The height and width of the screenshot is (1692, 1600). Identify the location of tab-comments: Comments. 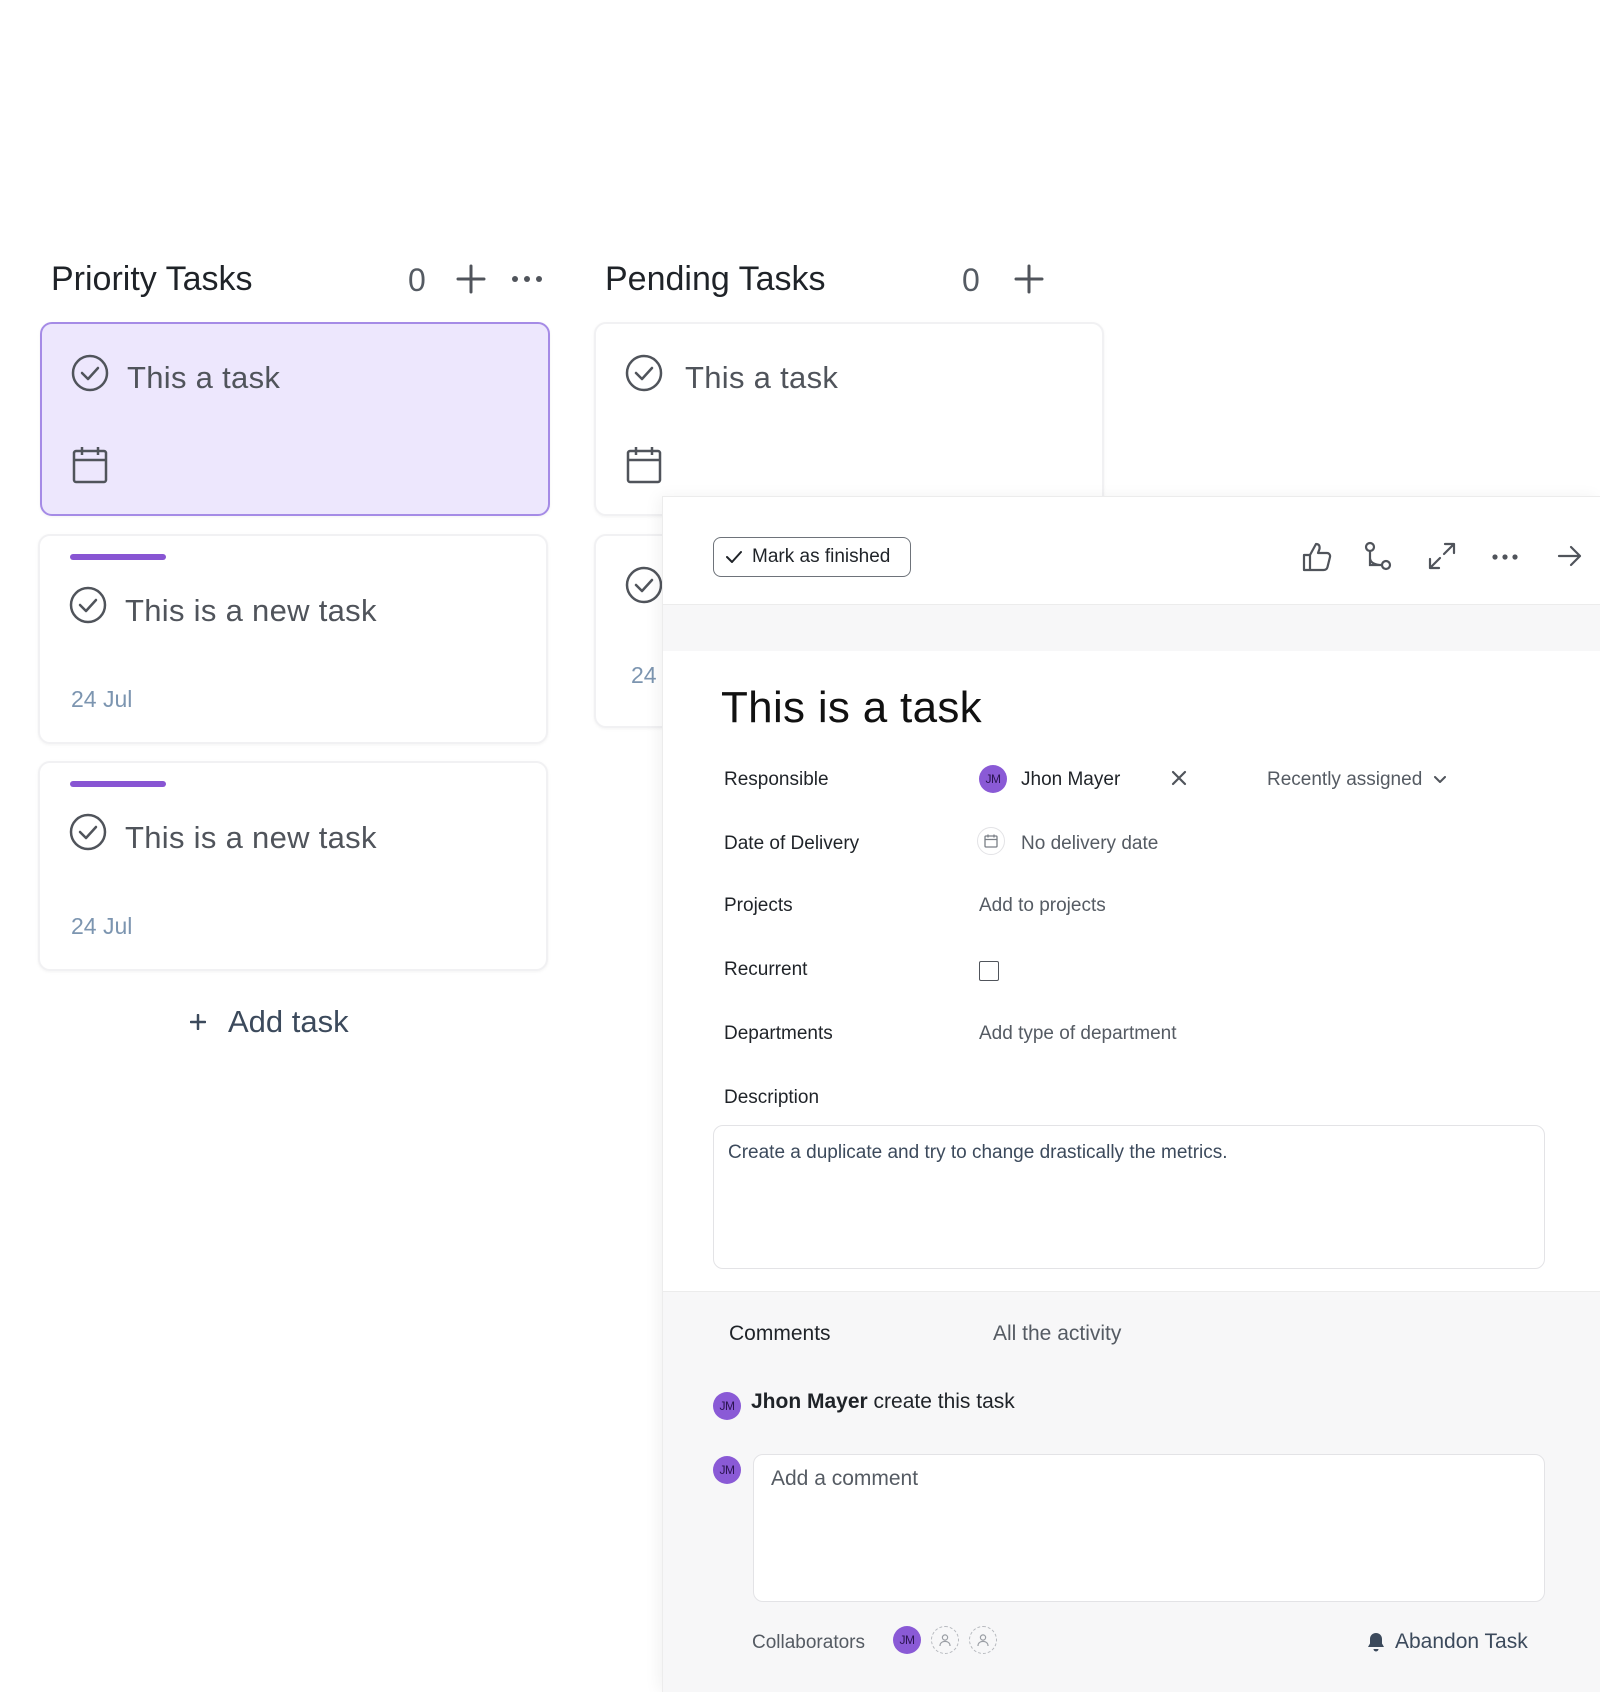
(780, 1334).